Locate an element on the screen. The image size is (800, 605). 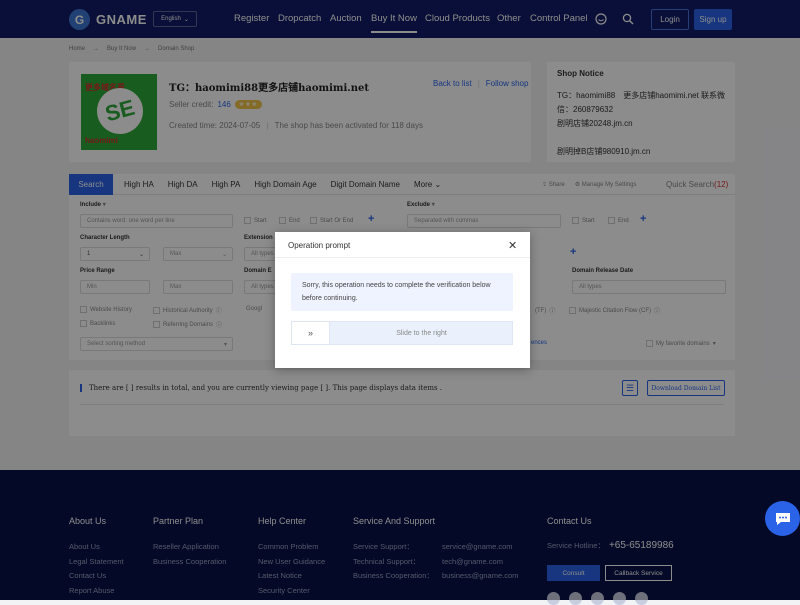
dialog-title: Operation prompt is located at coordinates (319, 245).